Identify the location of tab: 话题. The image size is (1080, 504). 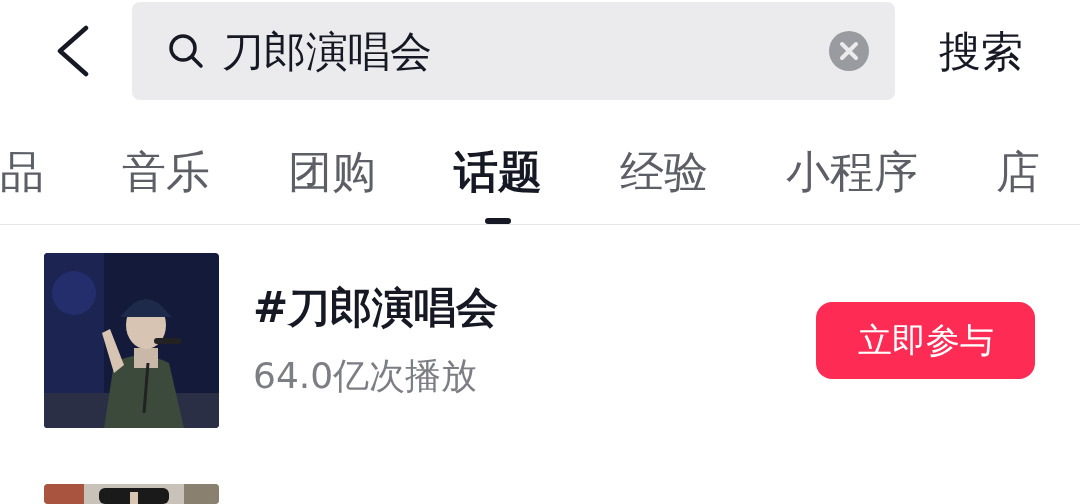
(498, 183).